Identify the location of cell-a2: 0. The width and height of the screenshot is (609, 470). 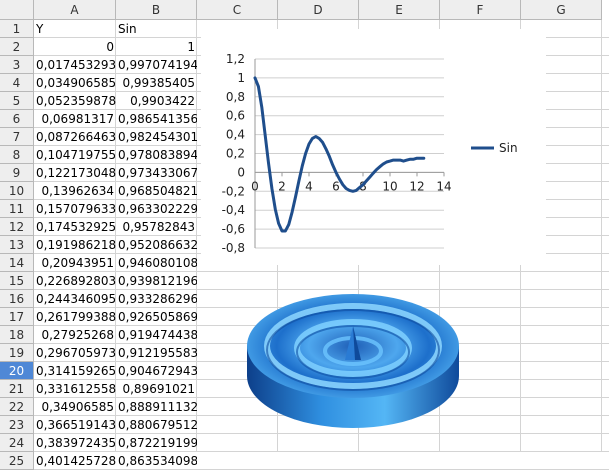
(75, 47).